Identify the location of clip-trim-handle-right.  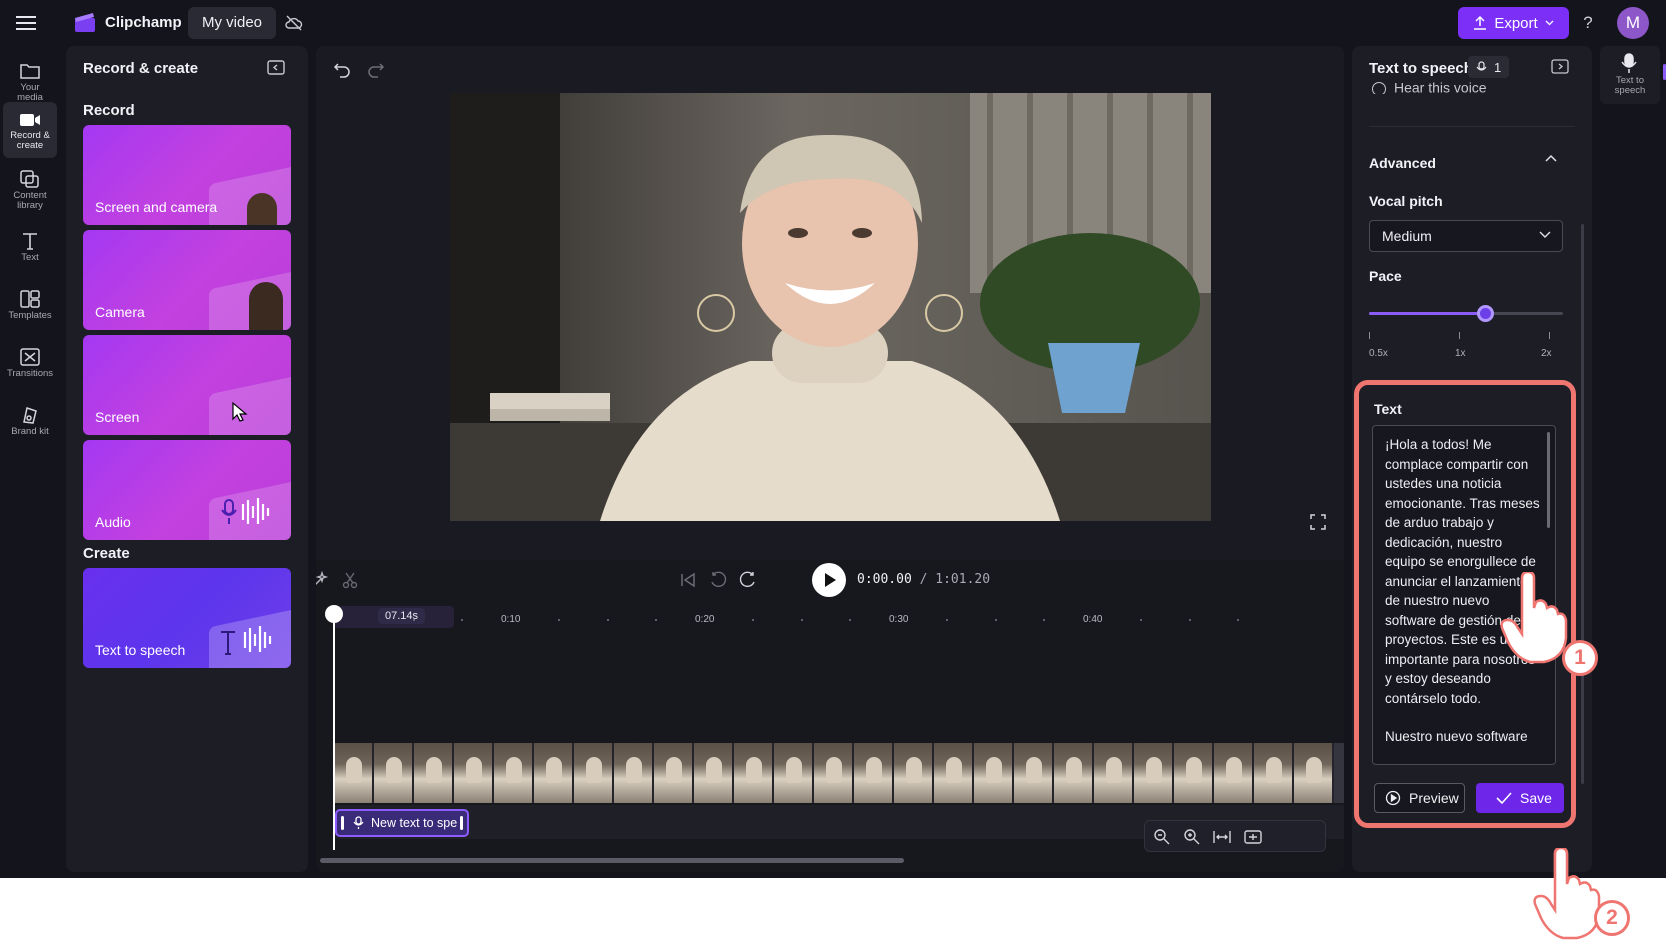
(461, 823).